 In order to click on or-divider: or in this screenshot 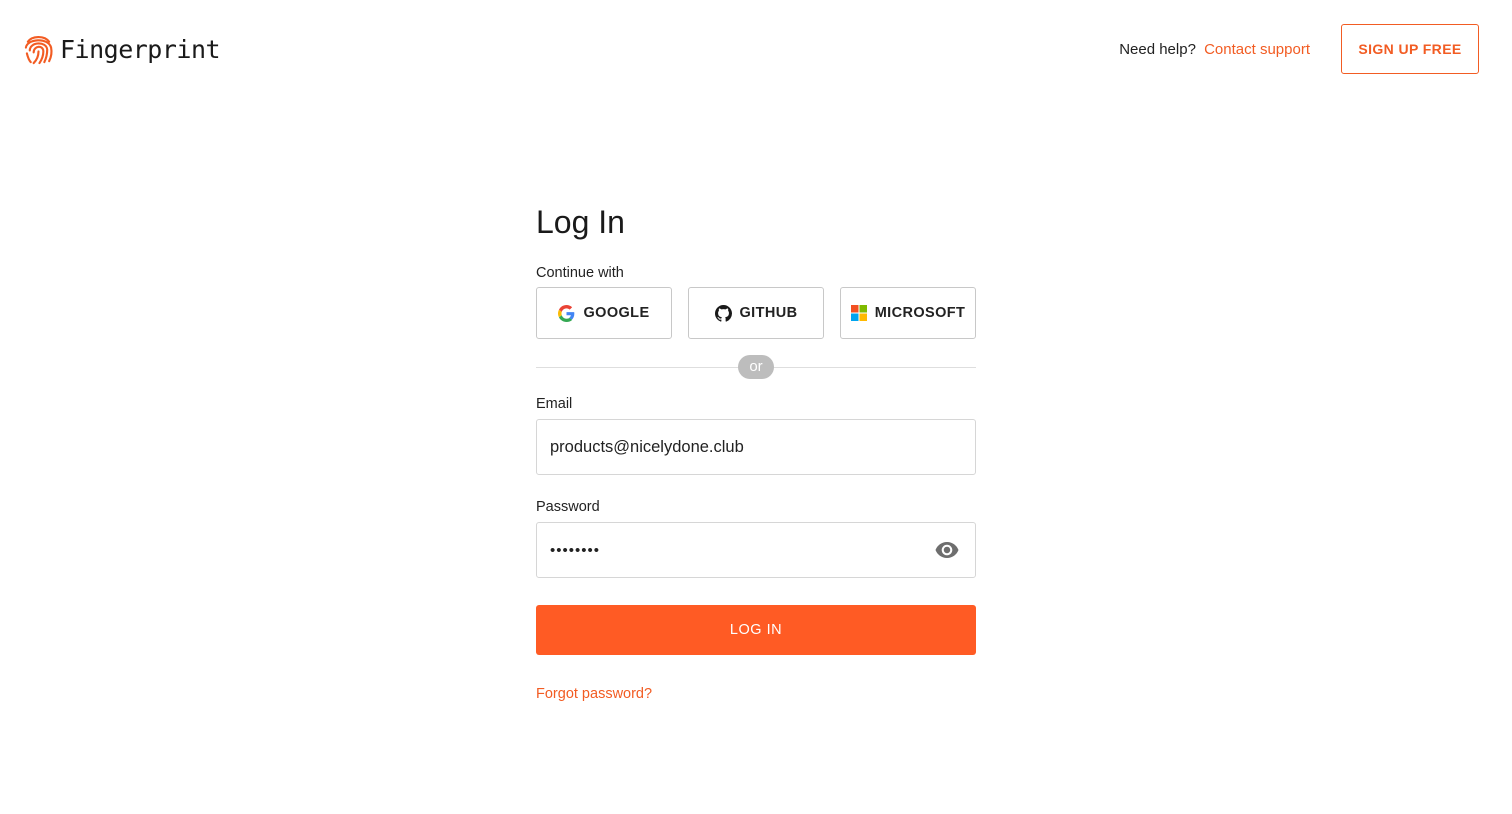, I will do `click(756, 368)`.